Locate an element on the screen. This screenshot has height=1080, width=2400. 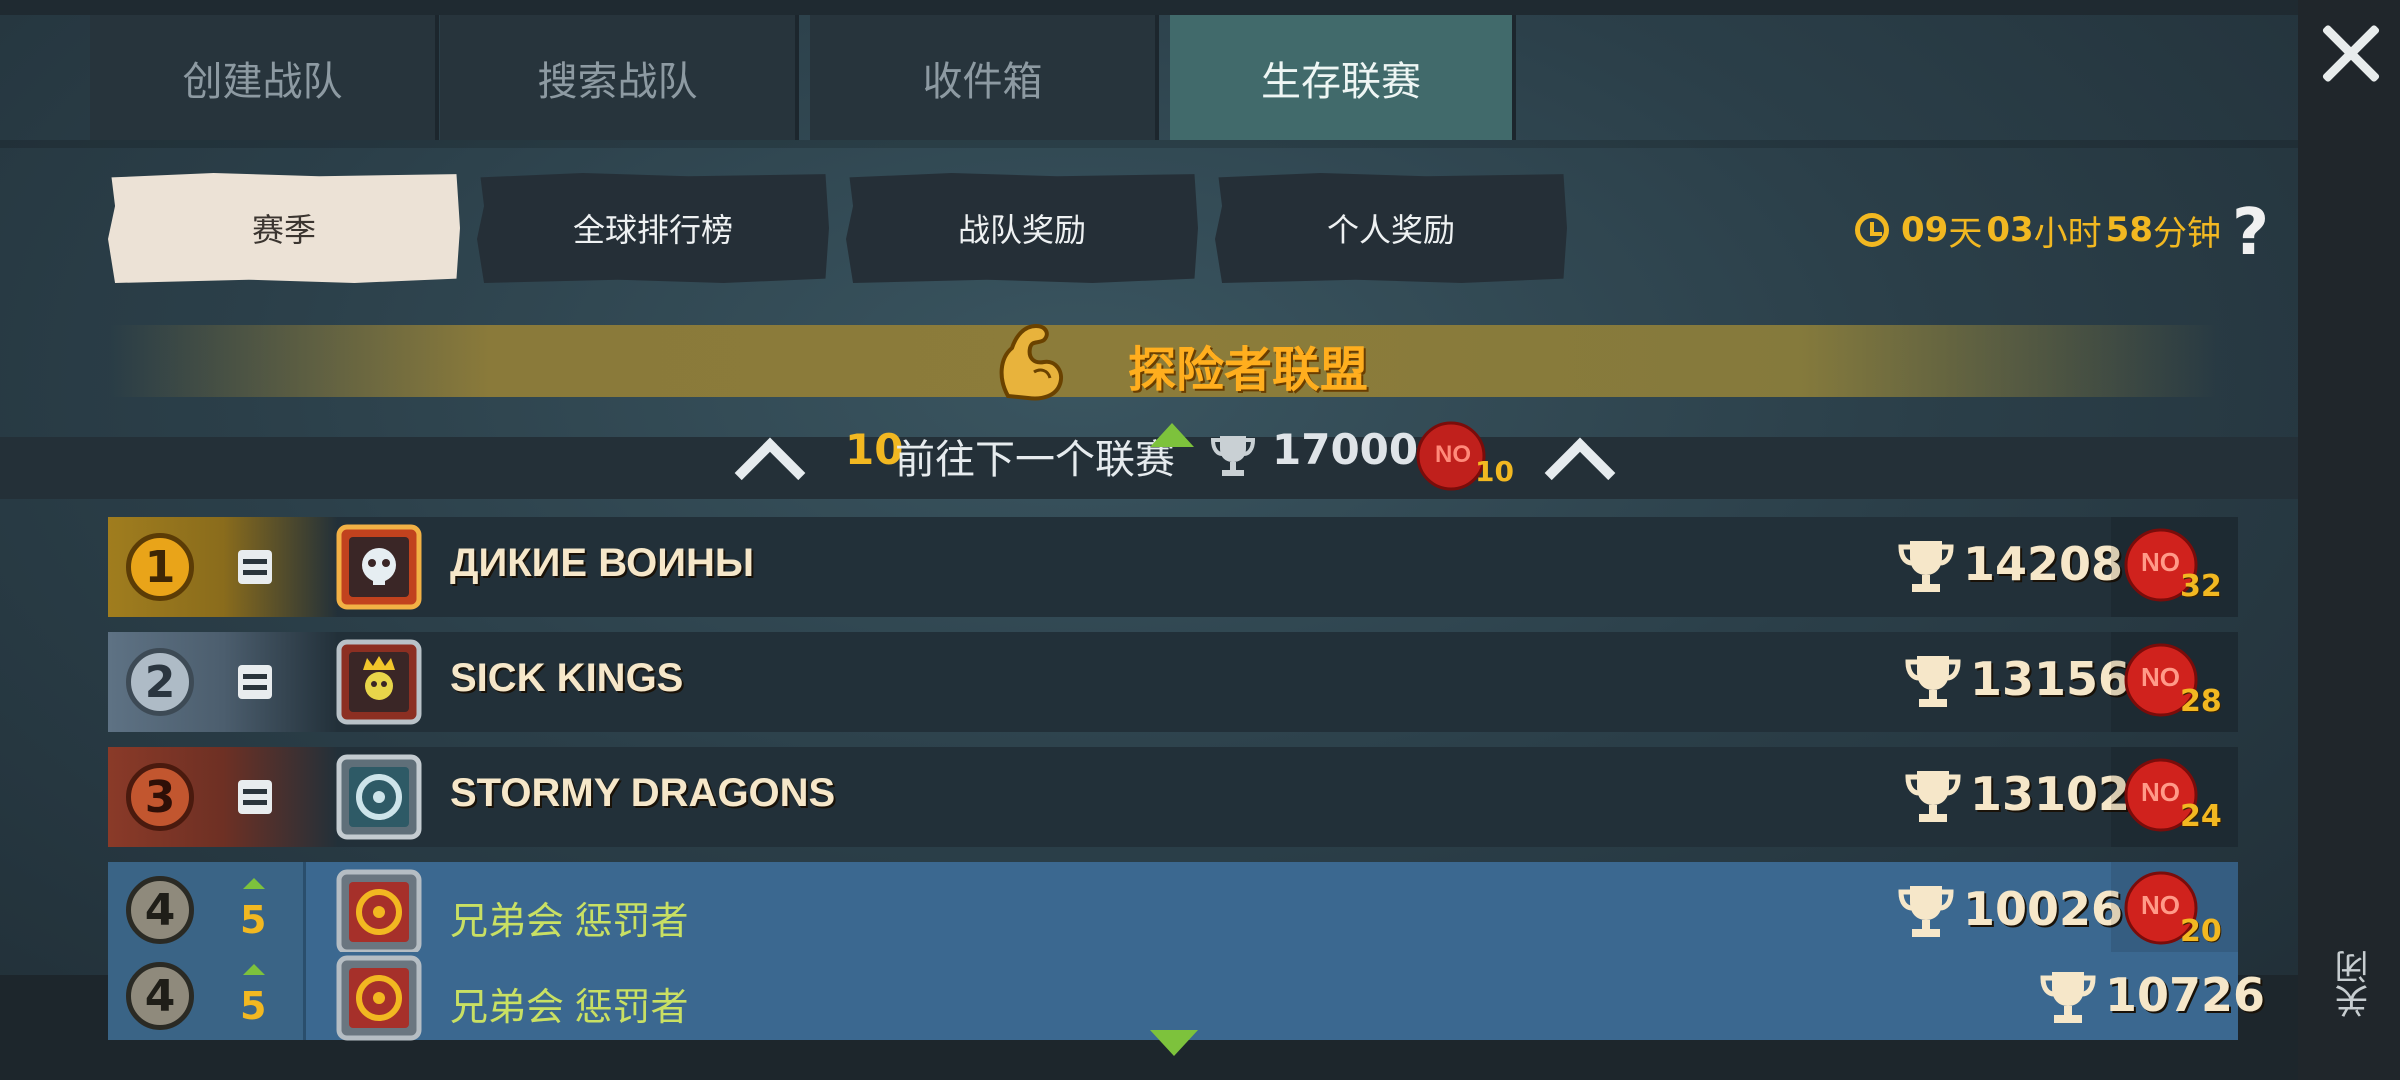
tab-label: 创建战队 is located at coordinates (262, 81).